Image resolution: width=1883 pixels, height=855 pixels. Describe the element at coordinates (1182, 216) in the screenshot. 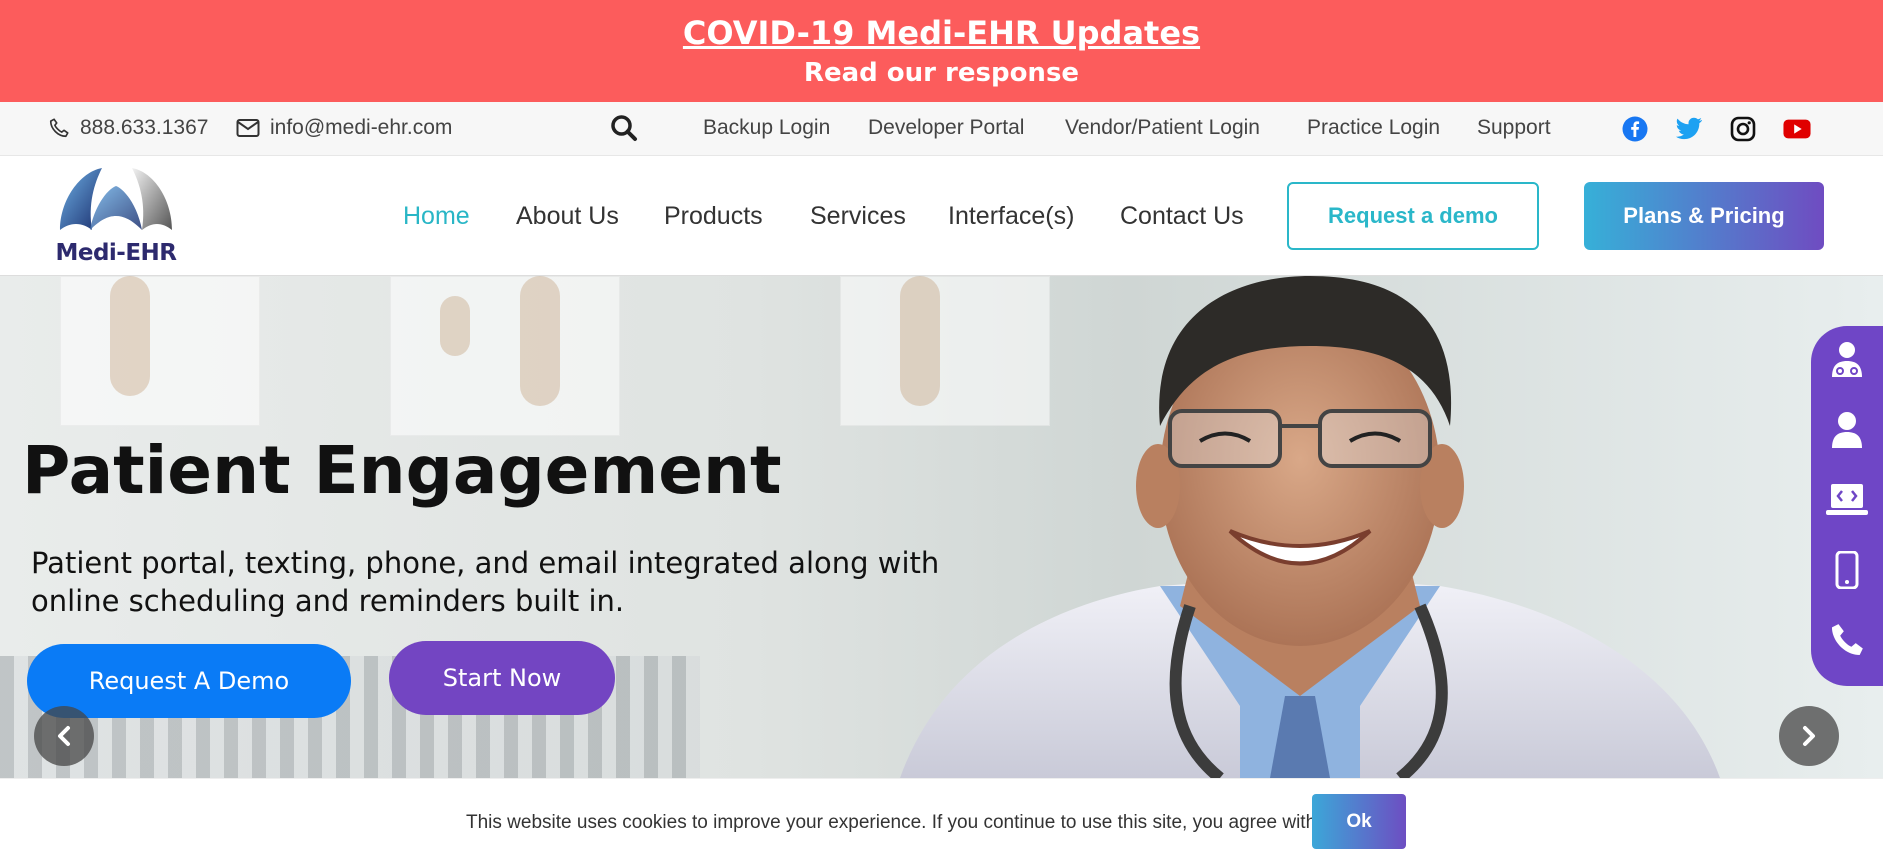

I see `nav-contact-us: Contact Us` at that location.